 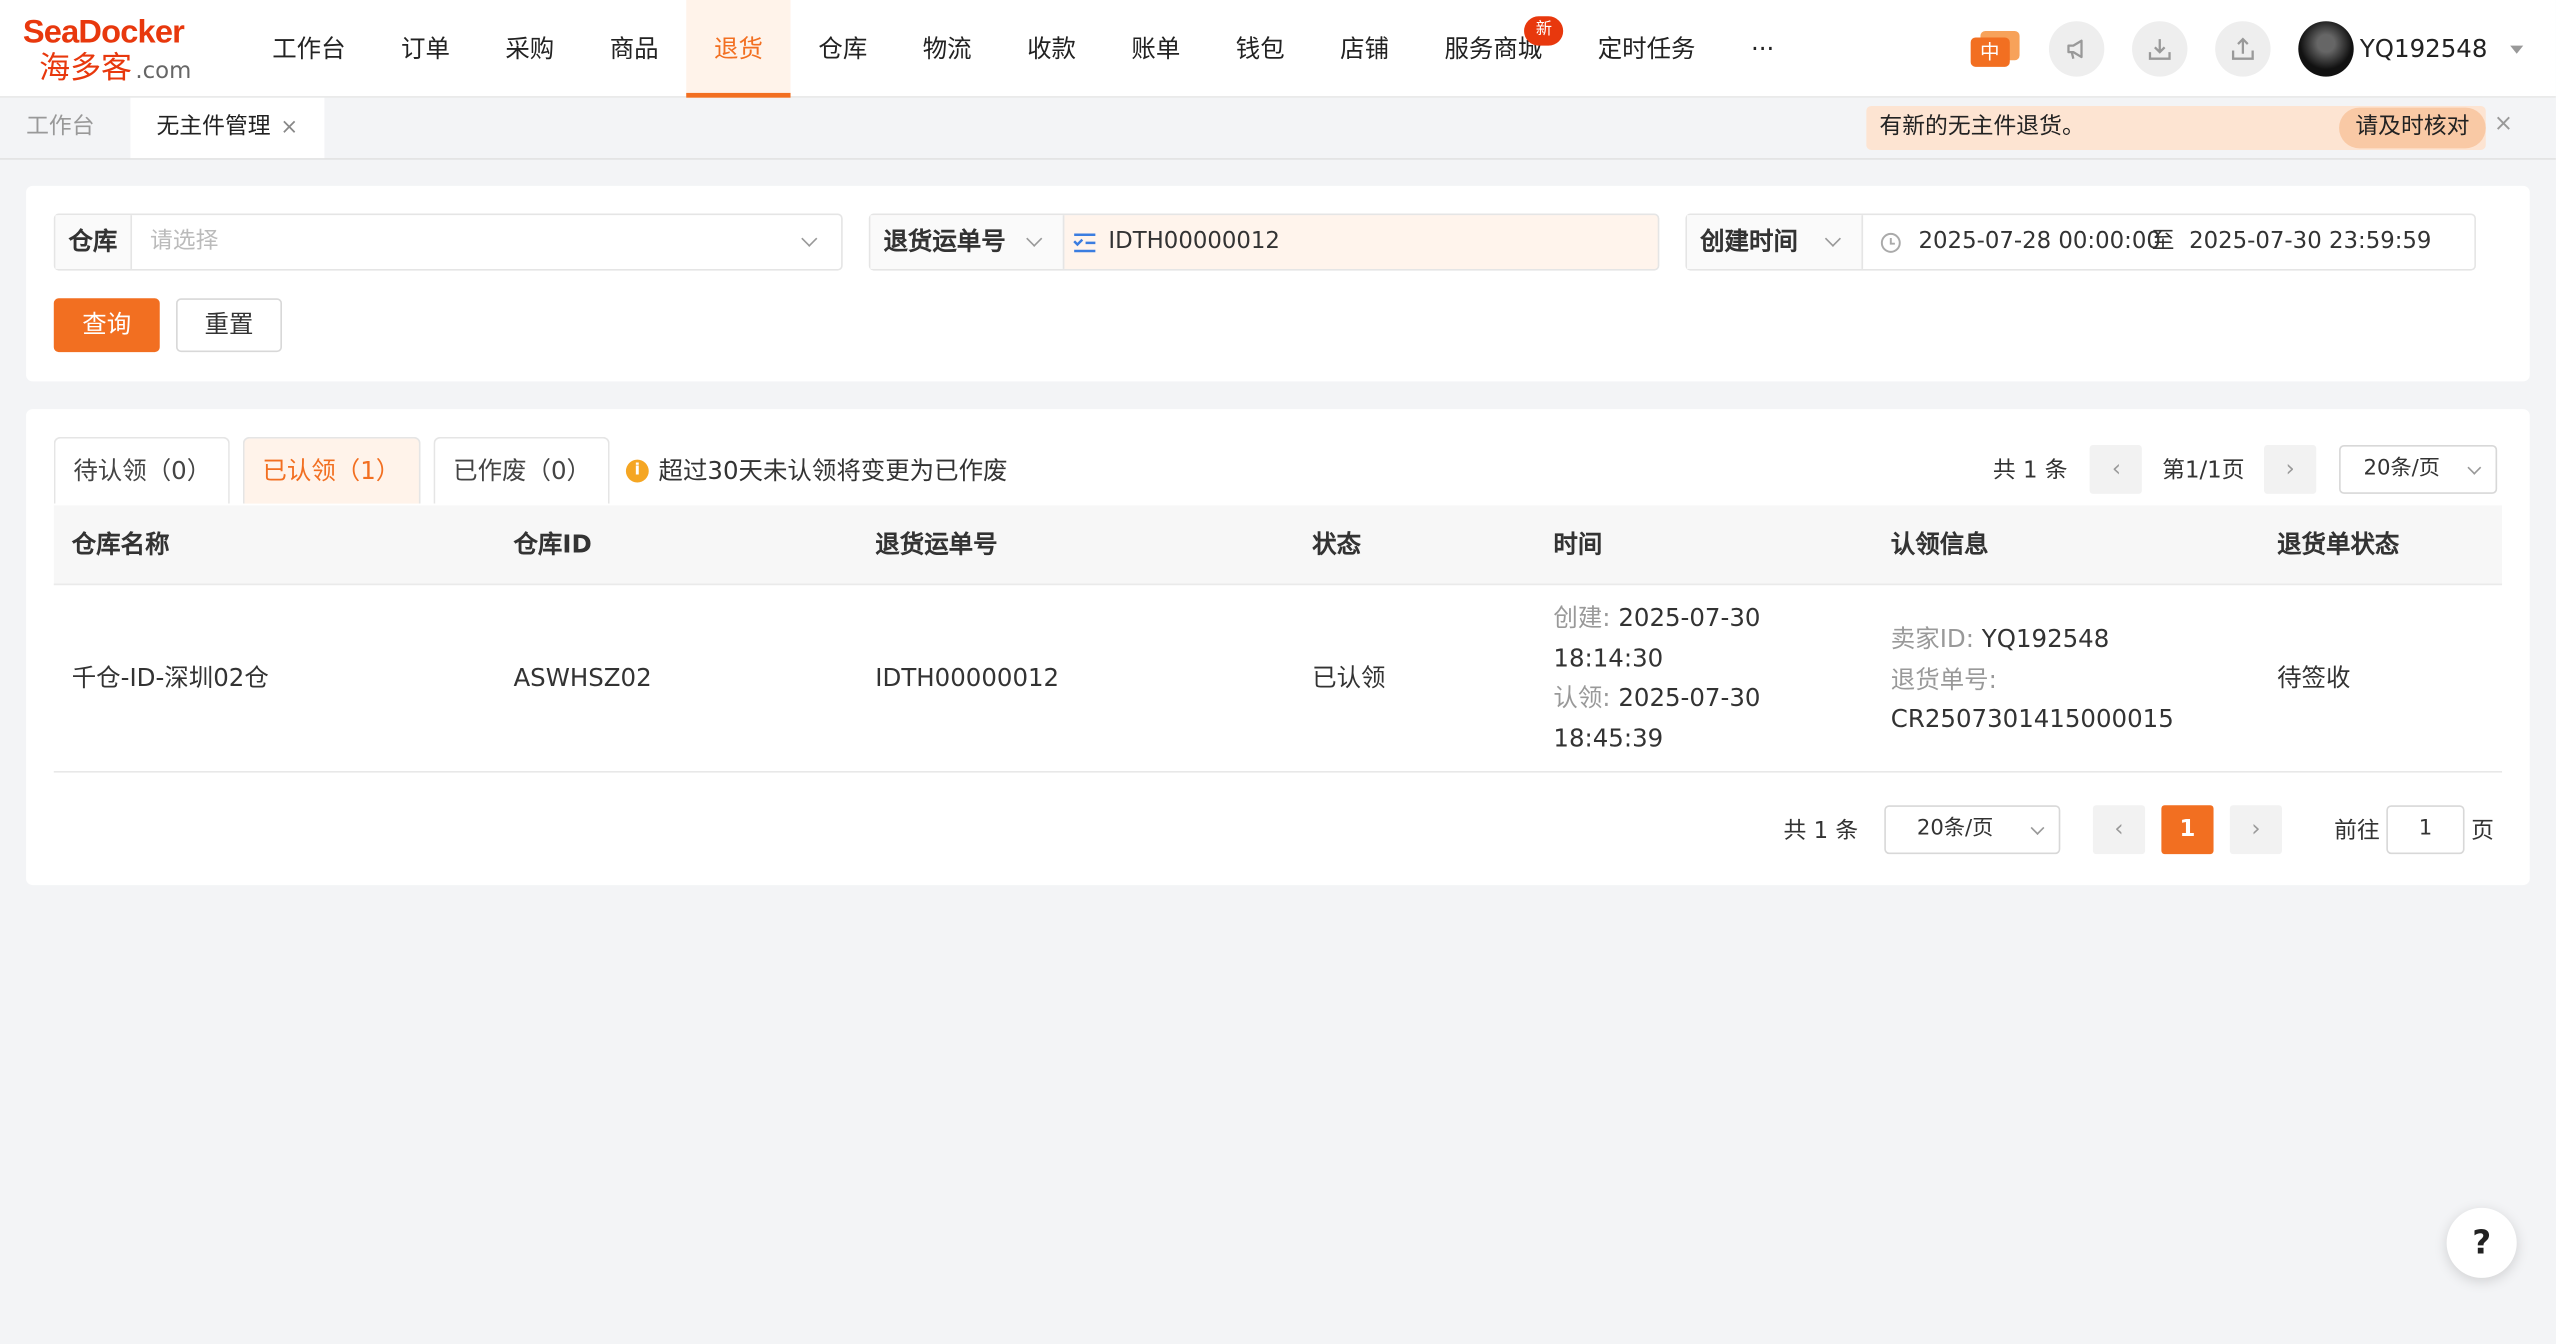 I want to click on return-no-input: IDTH00000012, so click(x=1194, y=242).